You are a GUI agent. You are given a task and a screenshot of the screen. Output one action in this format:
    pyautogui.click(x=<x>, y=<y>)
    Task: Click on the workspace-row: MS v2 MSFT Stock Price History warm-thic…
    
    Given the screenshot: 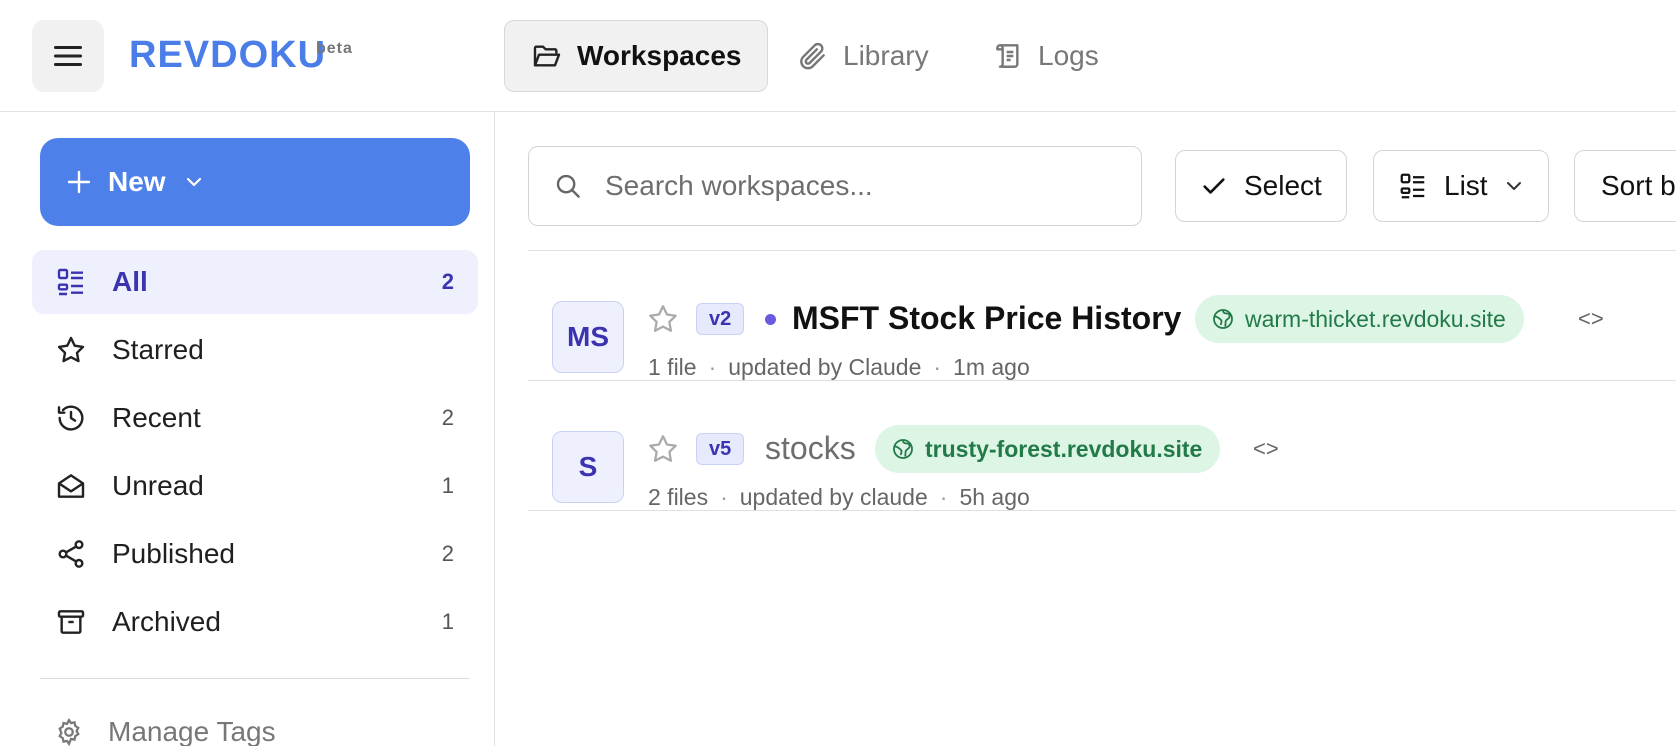 What is the action you would take?
    pyautogui.click(x=1102, y=316)
    